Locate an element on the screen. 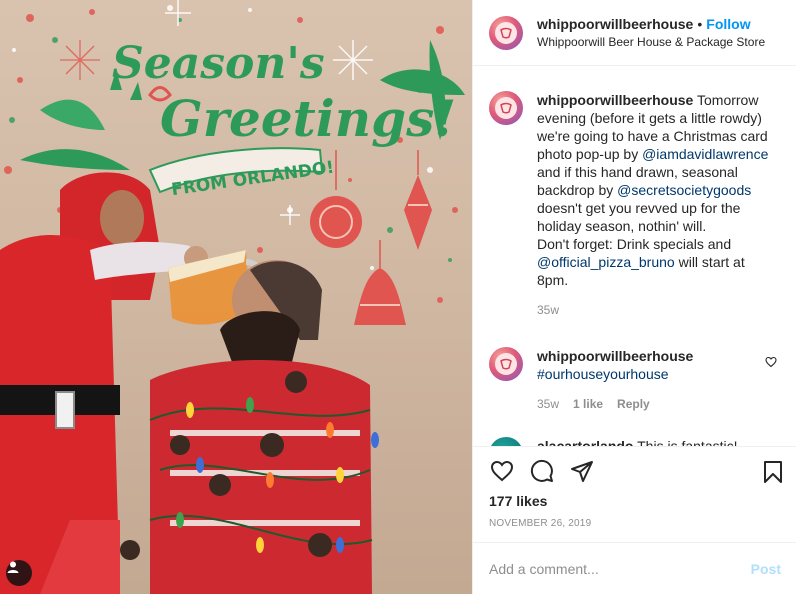 This screenshot has height=594, width=796. comment-username: whippoorwillbeerhouse is located at coordinates (615, 356).